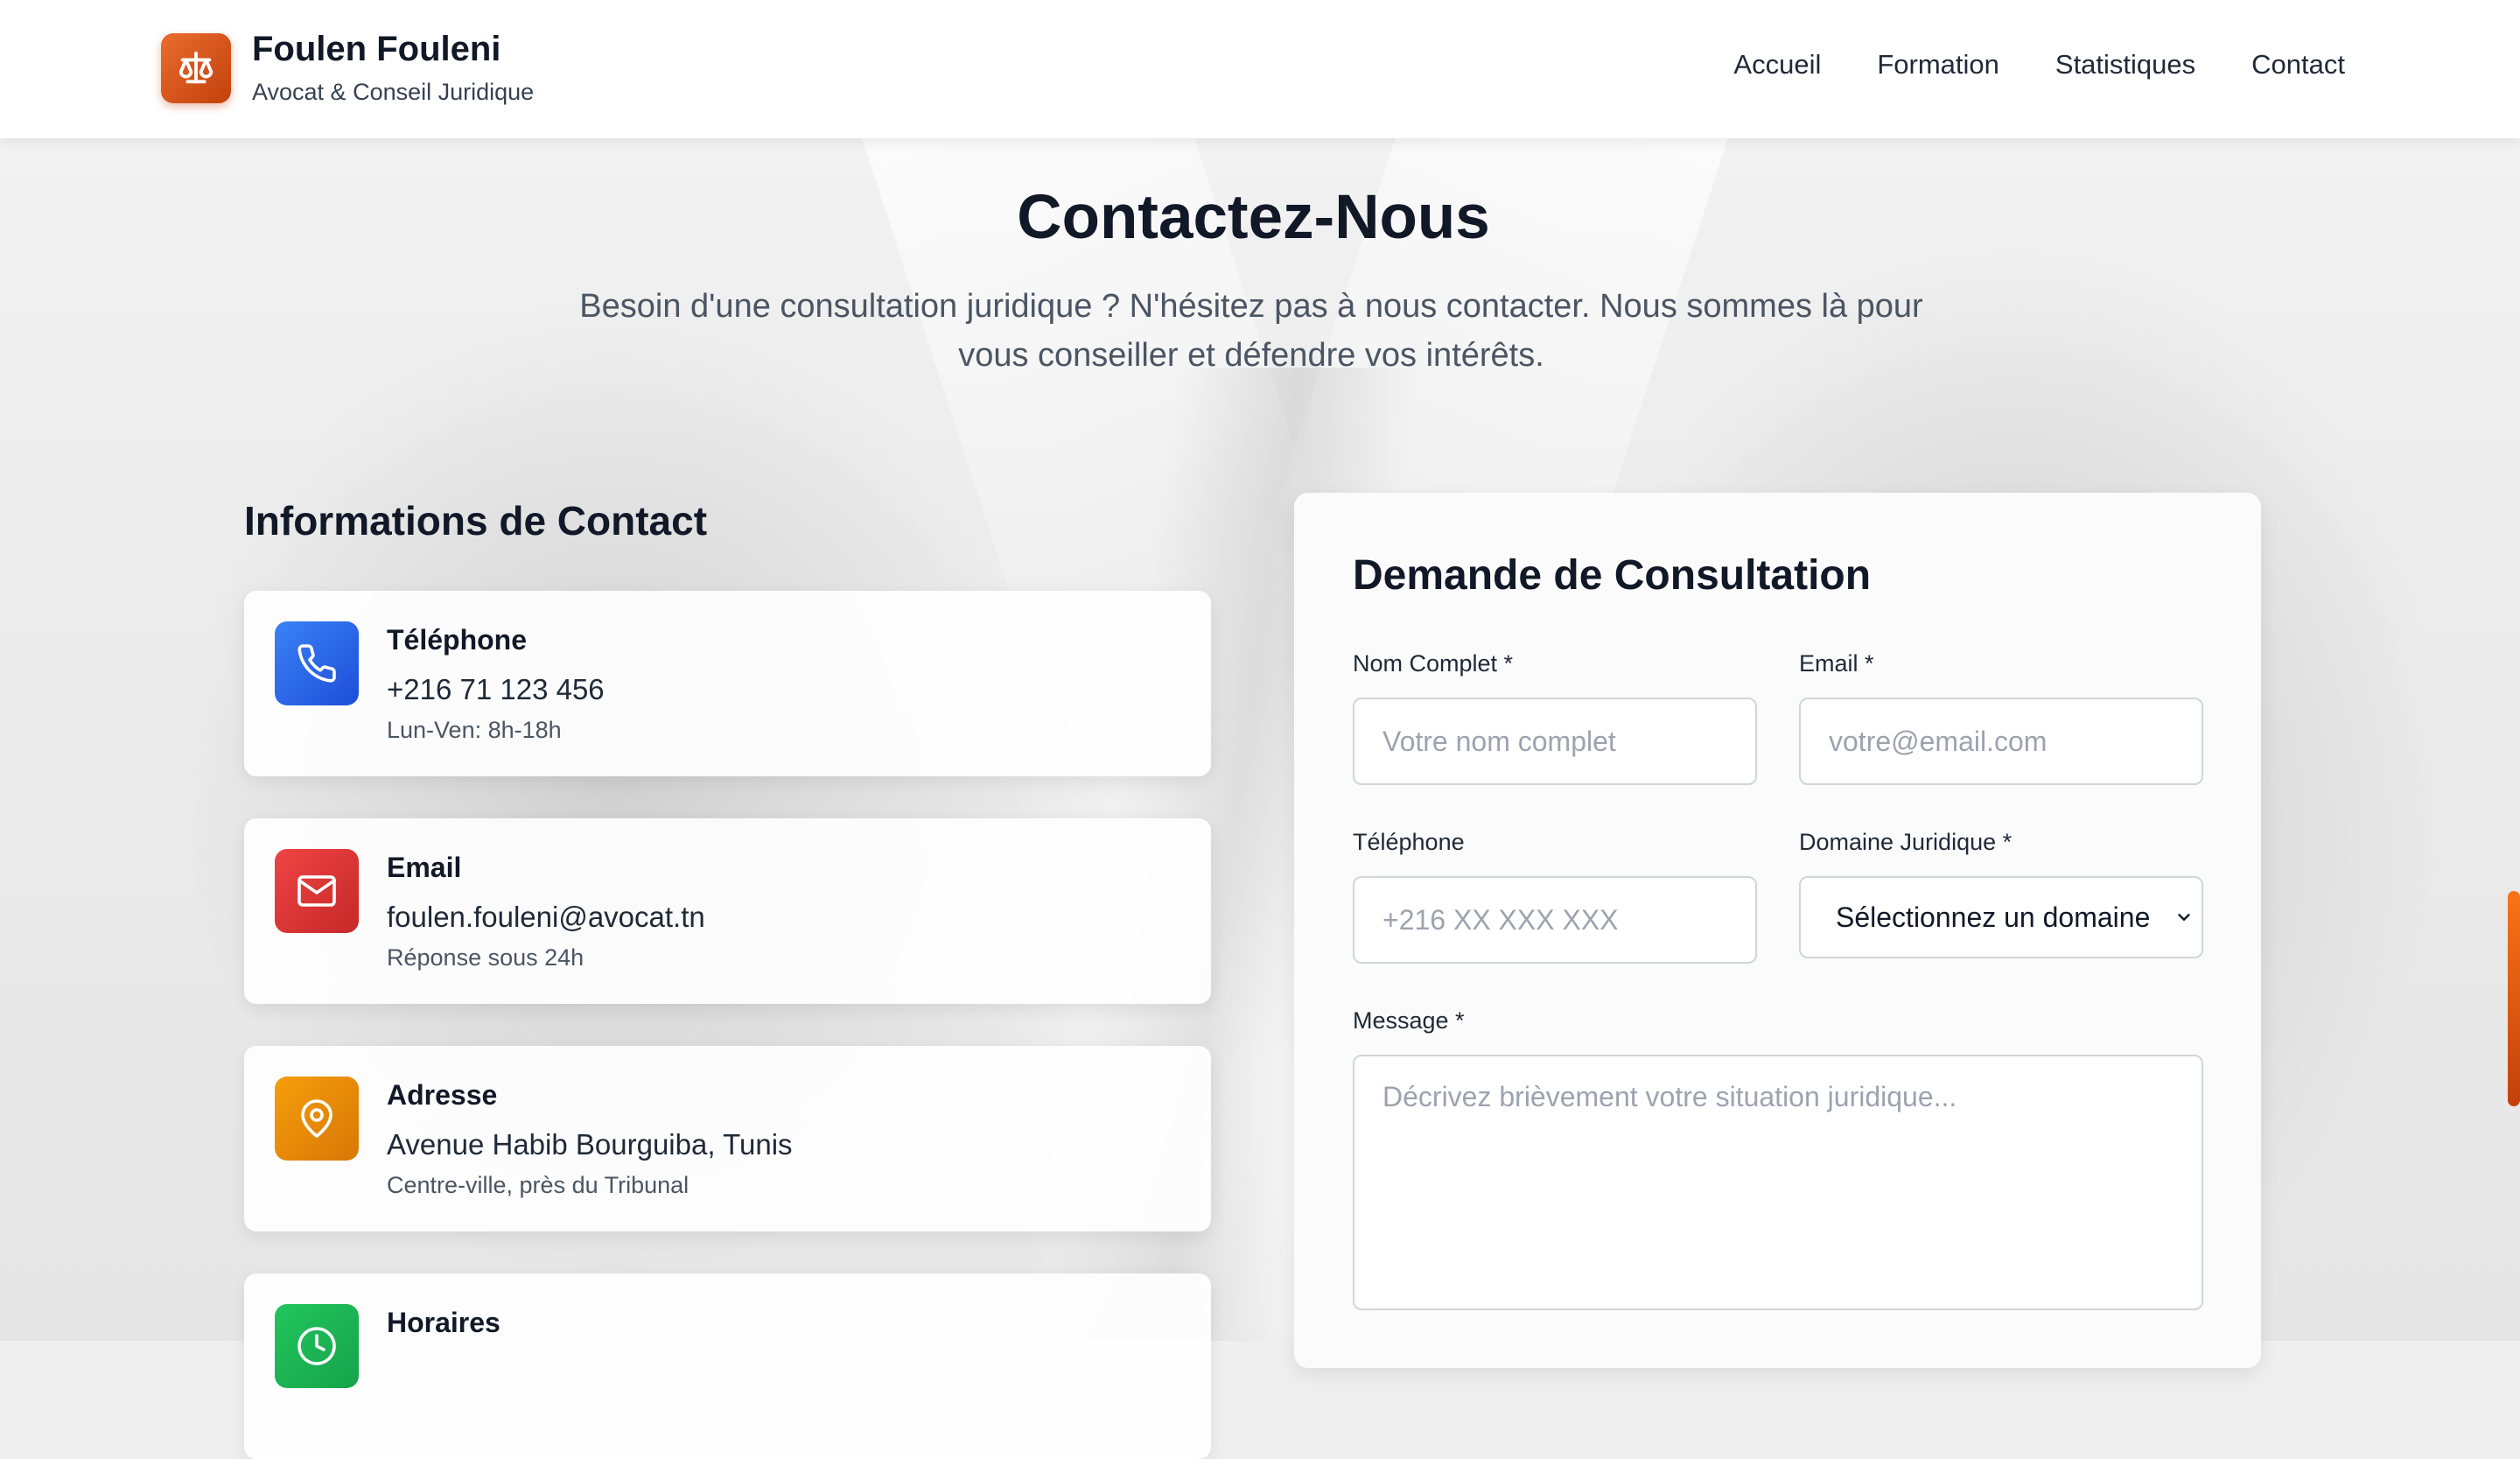 The height and width of the screenshot is (1459, 2520). I want to click on contact-label: Adresse, so click(442, 1095).